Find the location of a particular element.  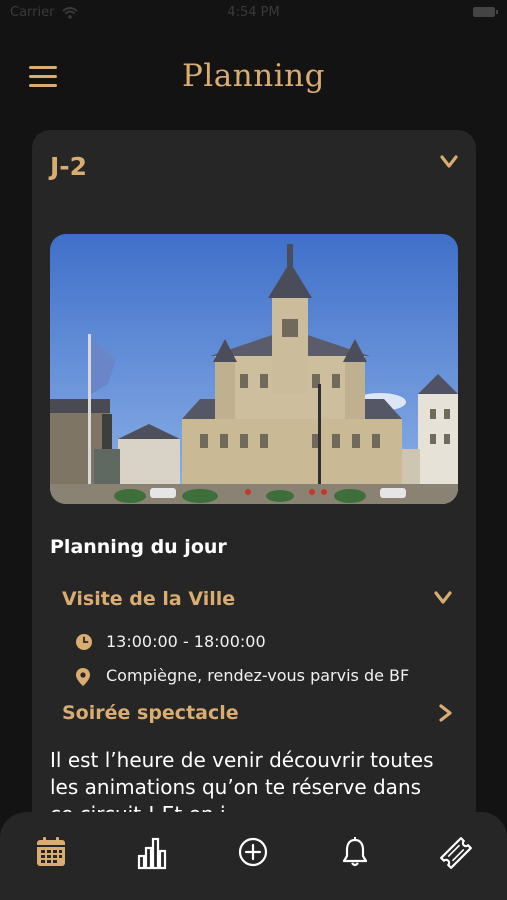

status-bar: Carrier 4:54 PM is located at coordinates (253, 14).